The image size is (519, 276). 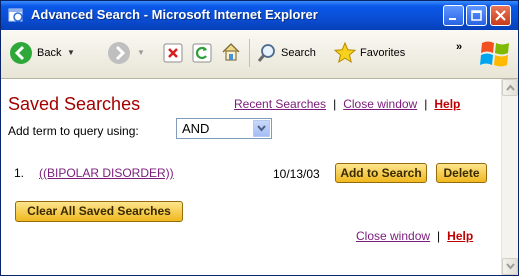 What do you see at coordinates (494, 54) in the screenshot?
I see `windows-logo-icon` at bounding box center [494, 54].